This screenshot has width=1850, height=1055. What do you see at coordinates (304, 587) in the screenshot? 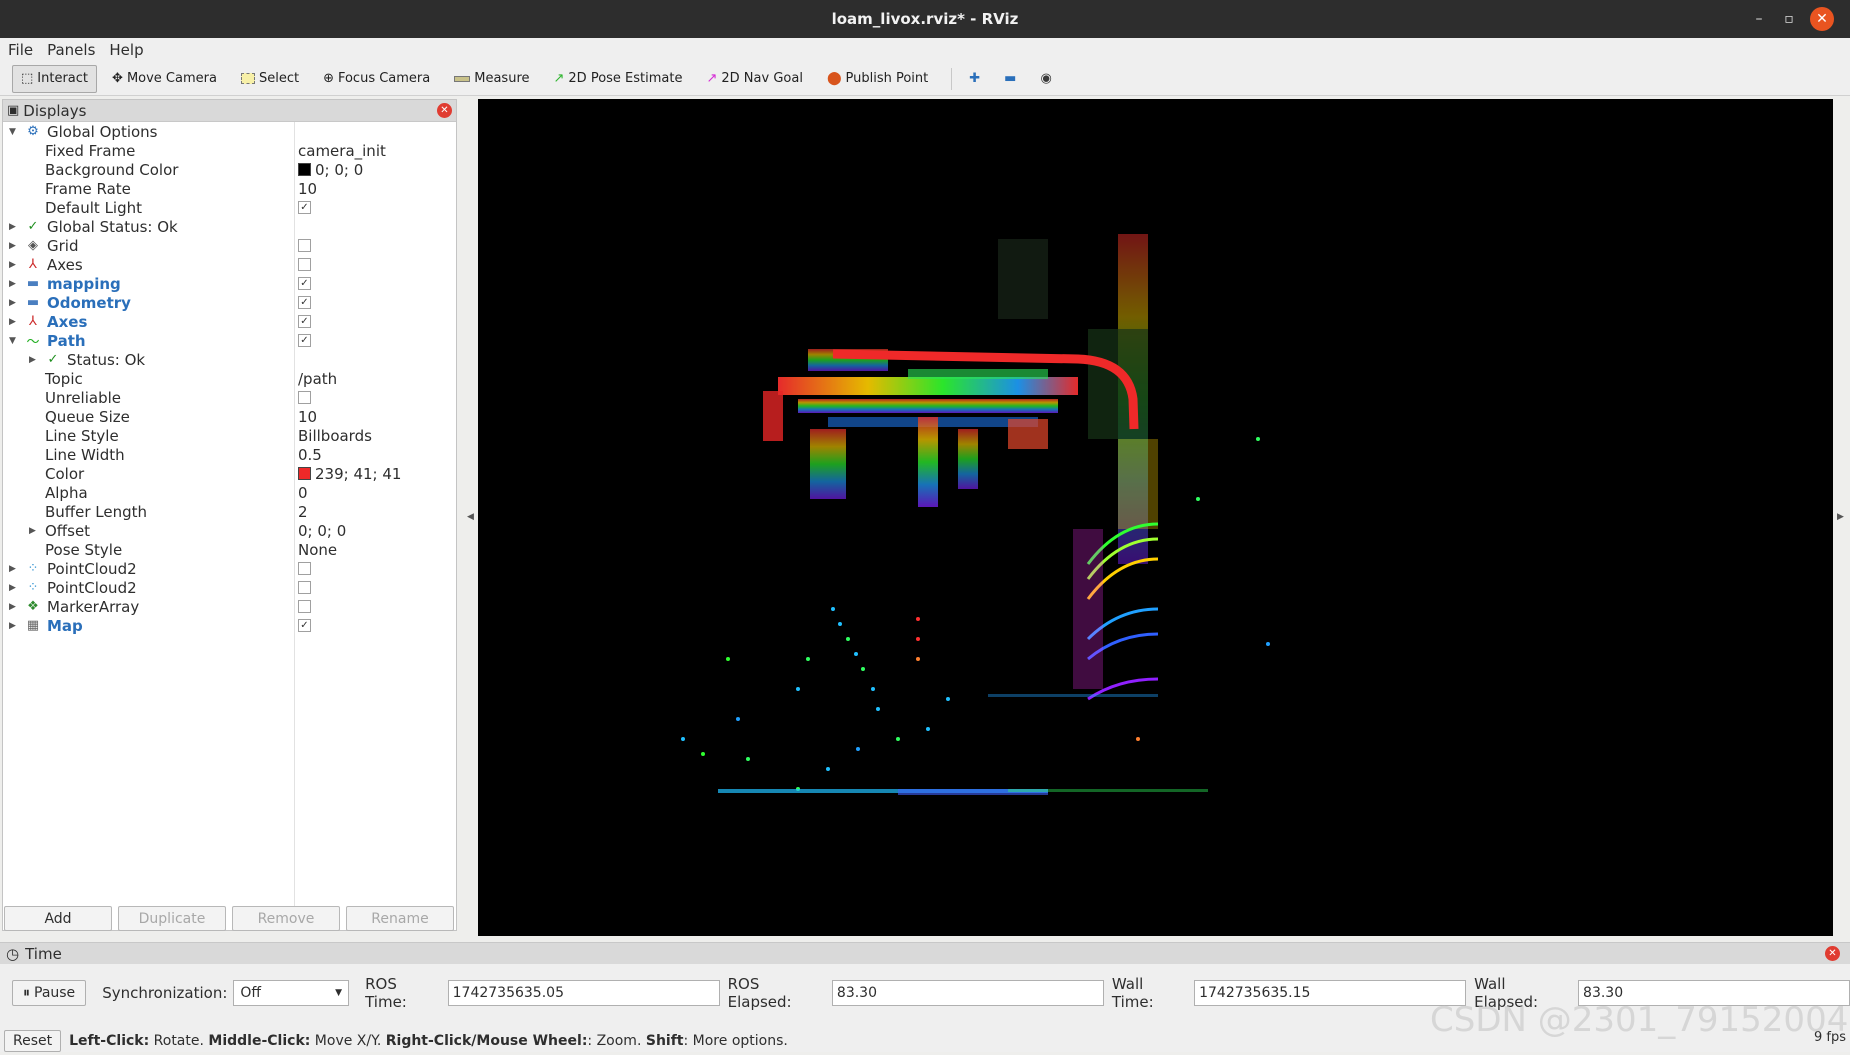
I see `pointcloud2-b-checkbox` at bounding box center [304, 587].